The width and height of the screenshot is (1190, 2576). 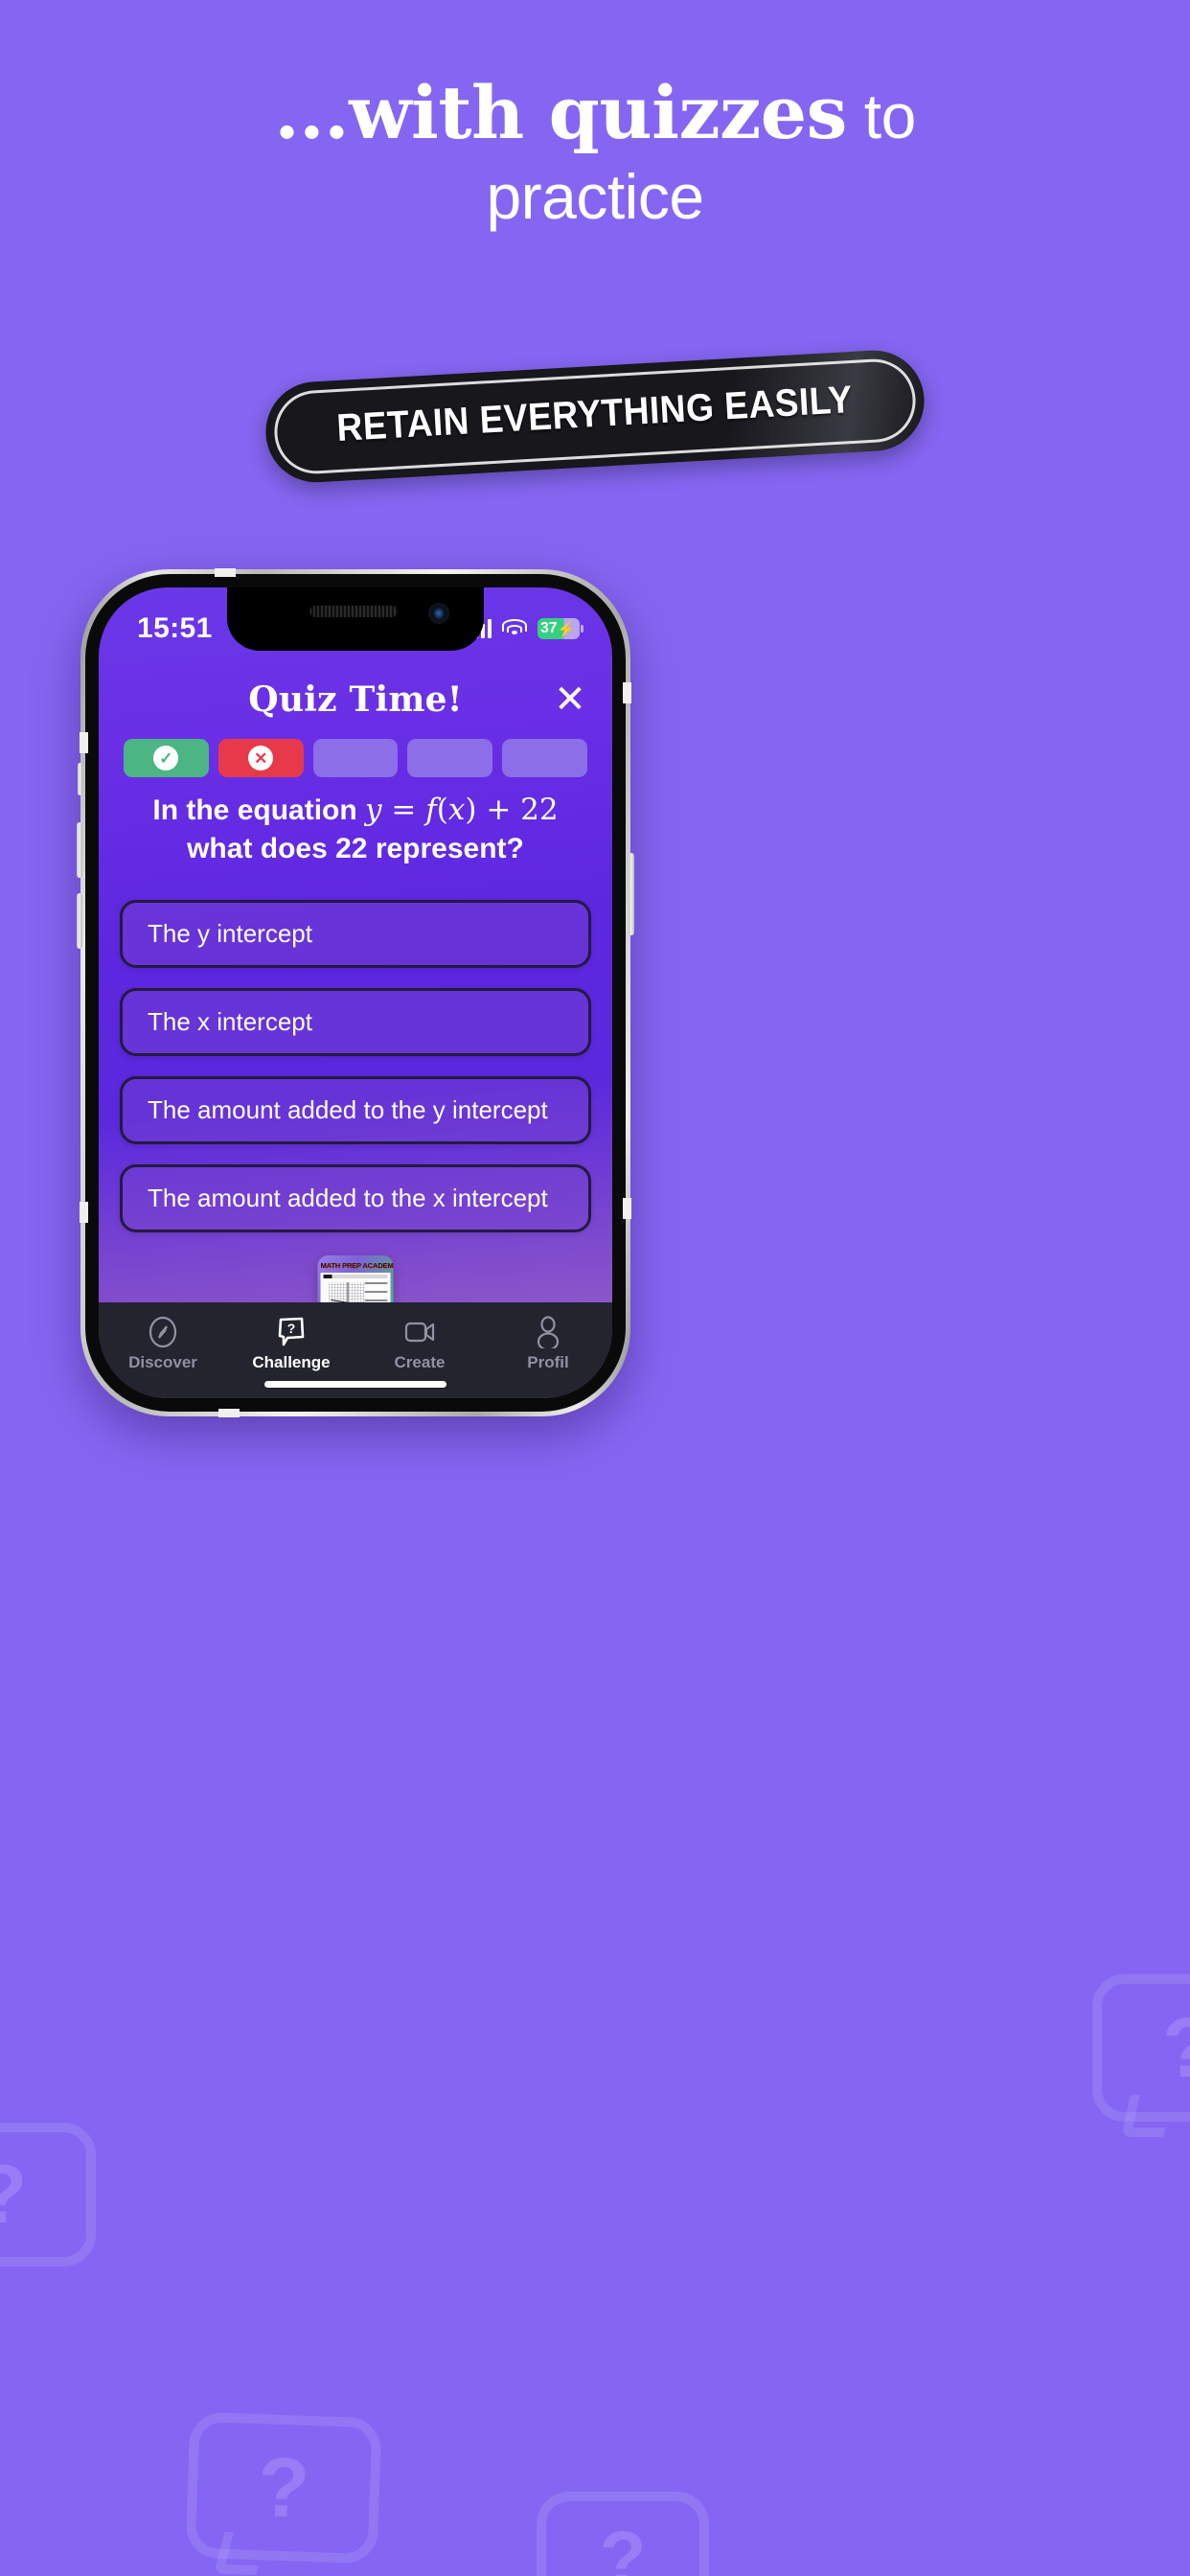 What do you see at coordinates (439, 613) in the screenshot?
I see `front-camera-icon` at bounding box center [439, 613].